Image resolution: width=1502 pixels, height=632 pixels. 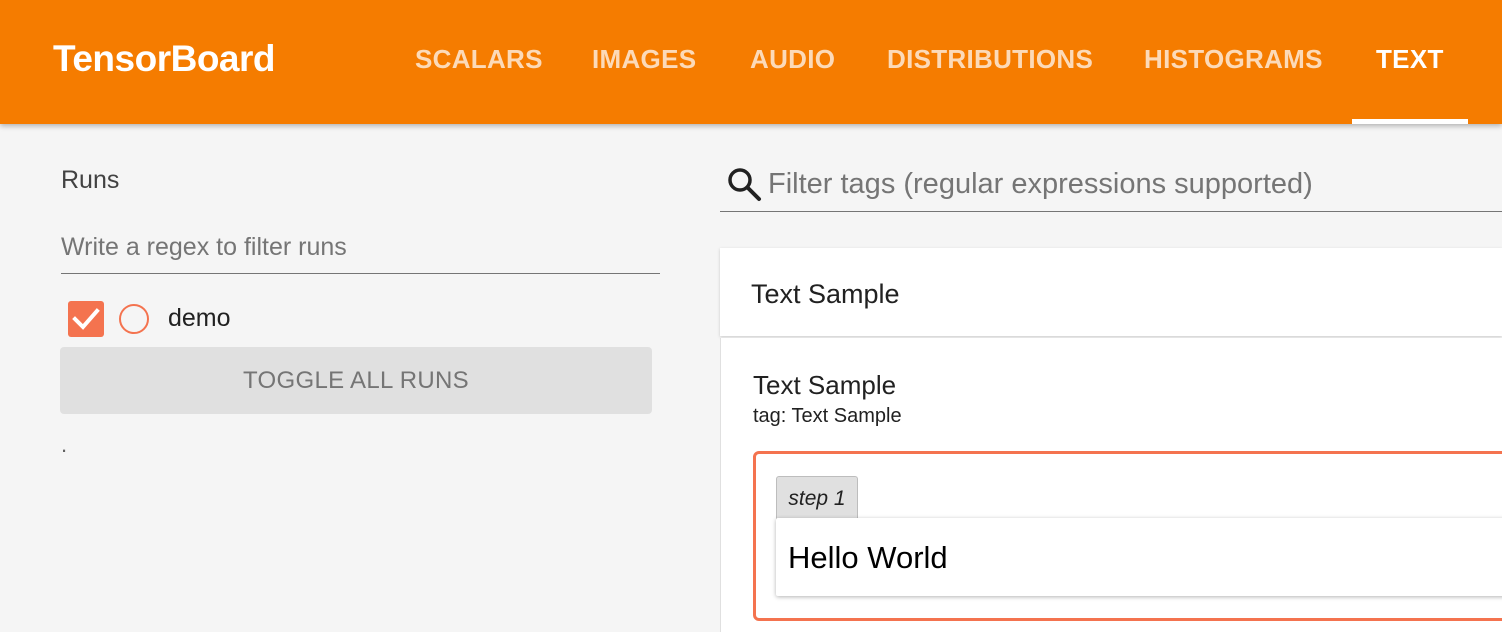 I want to click on tag-filter-field, so click(x=1111, y=186).